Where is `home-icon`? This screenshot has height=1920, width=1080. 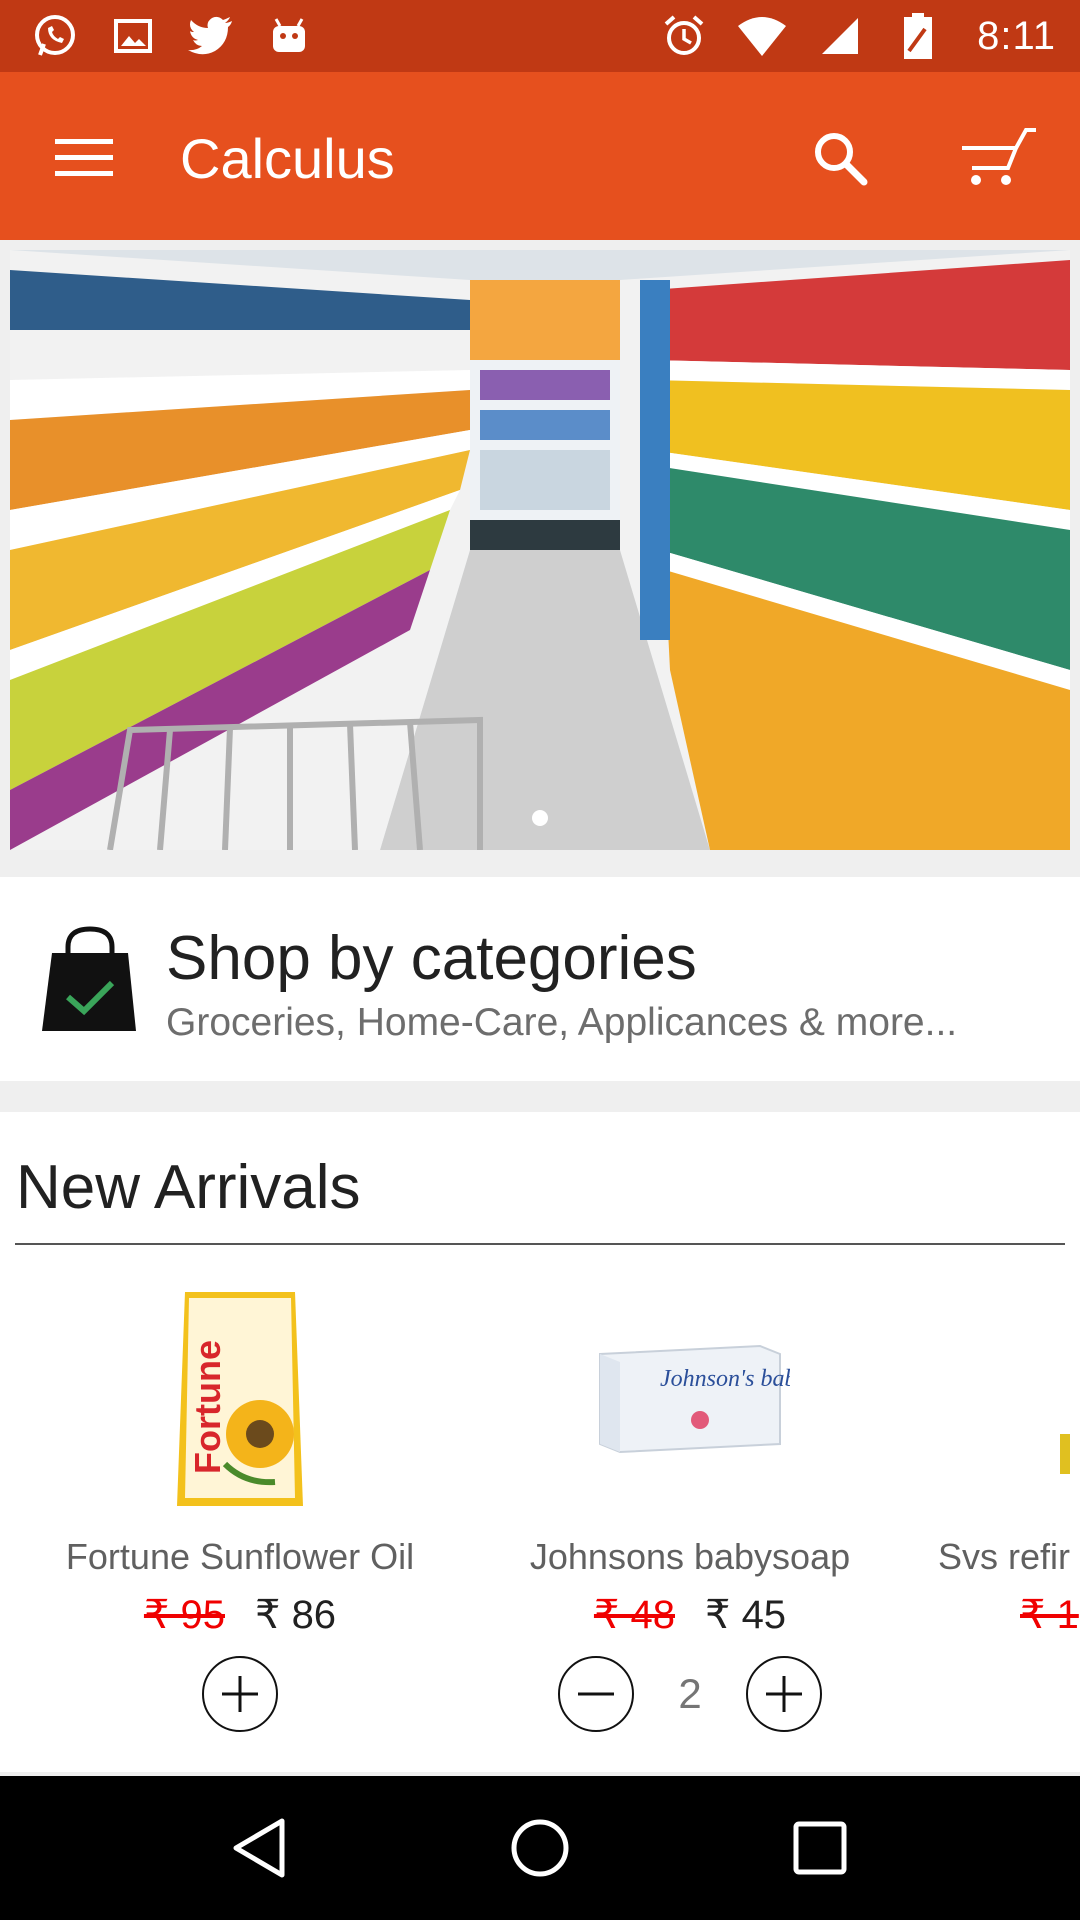 home-icon is located at coordinates (540, 1848).